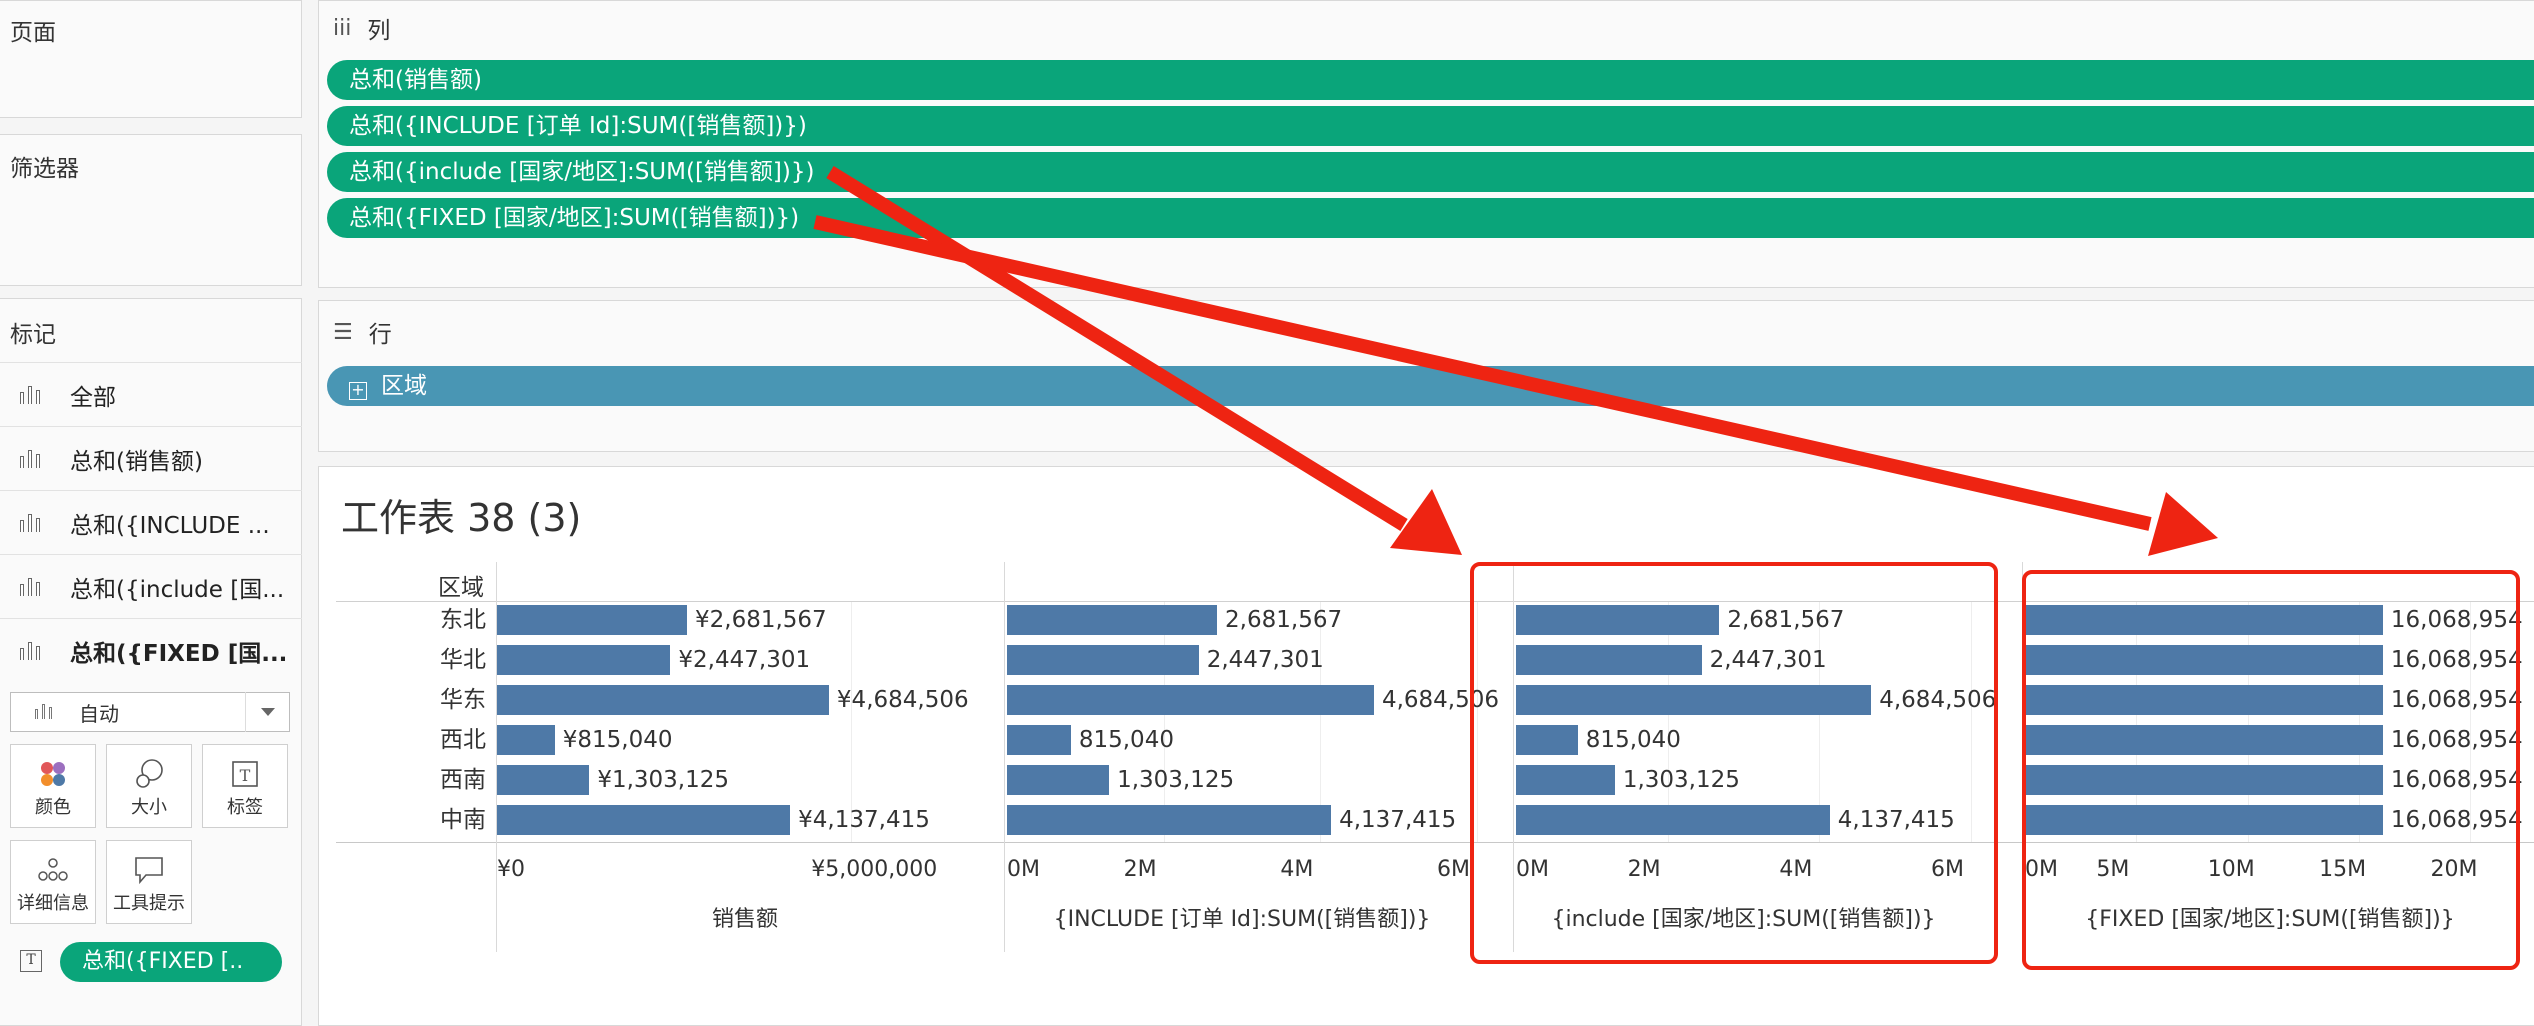  I want to click on data-label: ¥2,681,567, so click(761, 620).